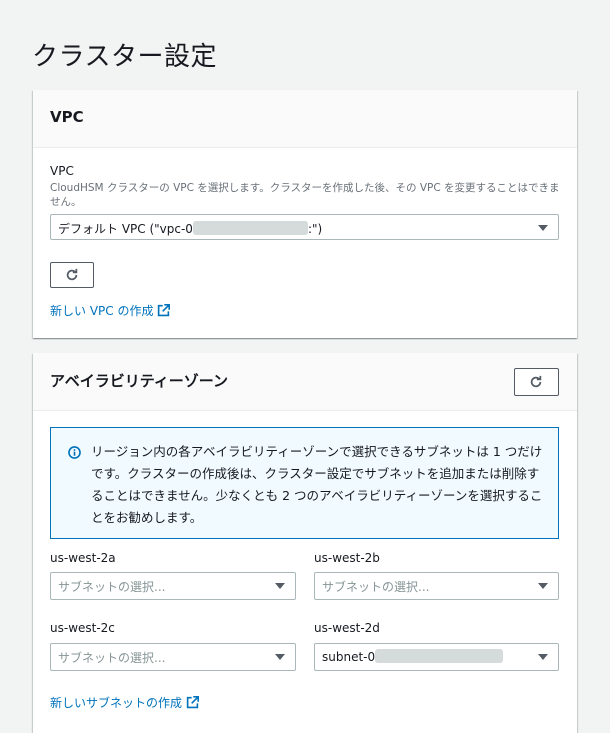  I want to click on zone-label-us-west-2a: us-west-2a, so click(83, 558).